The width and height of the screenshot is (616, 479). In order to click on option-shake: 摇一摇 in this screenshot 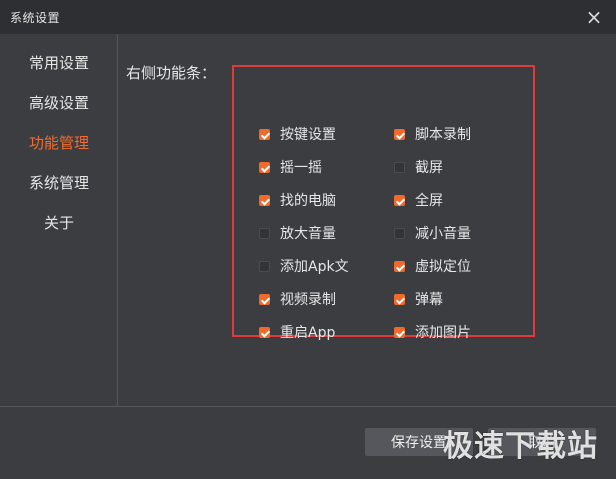, I will do `click(290, 167)`.